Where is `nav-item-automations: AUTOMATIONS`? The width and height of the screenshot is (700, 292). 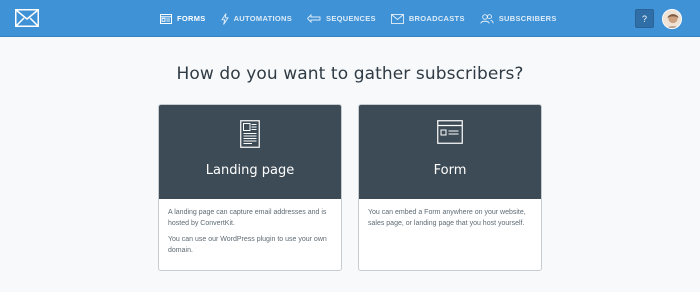 nav-item-automations: AUTOMATIONS is located at coordinates (256, 18).